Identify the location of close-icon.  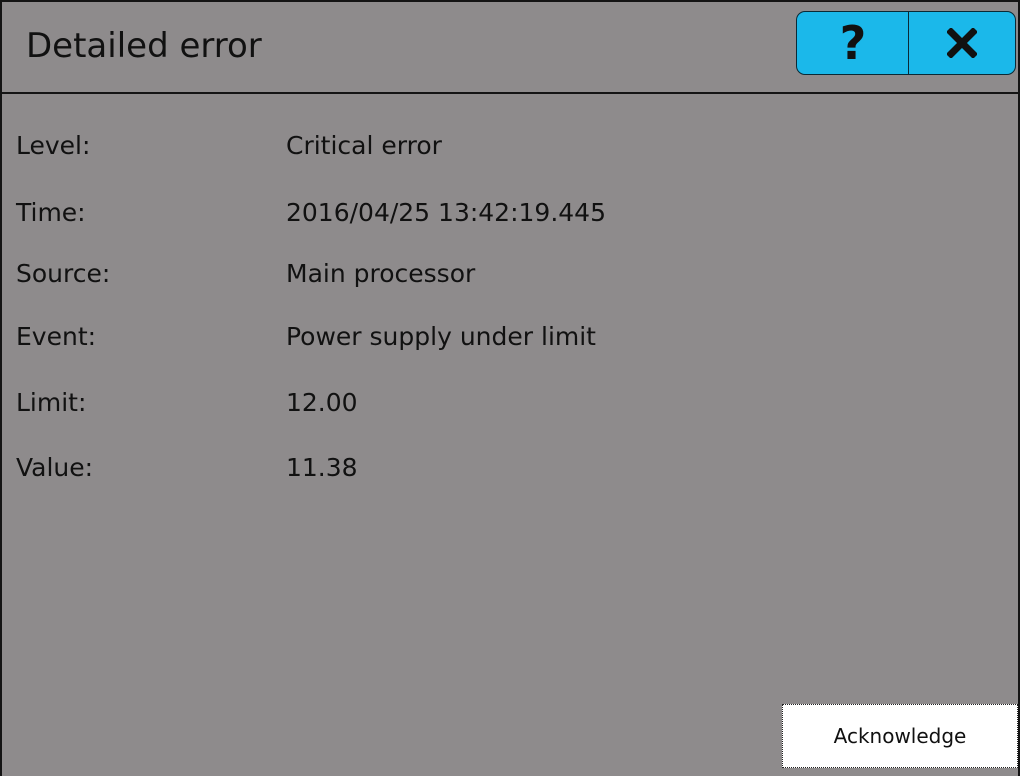
(962, 43).